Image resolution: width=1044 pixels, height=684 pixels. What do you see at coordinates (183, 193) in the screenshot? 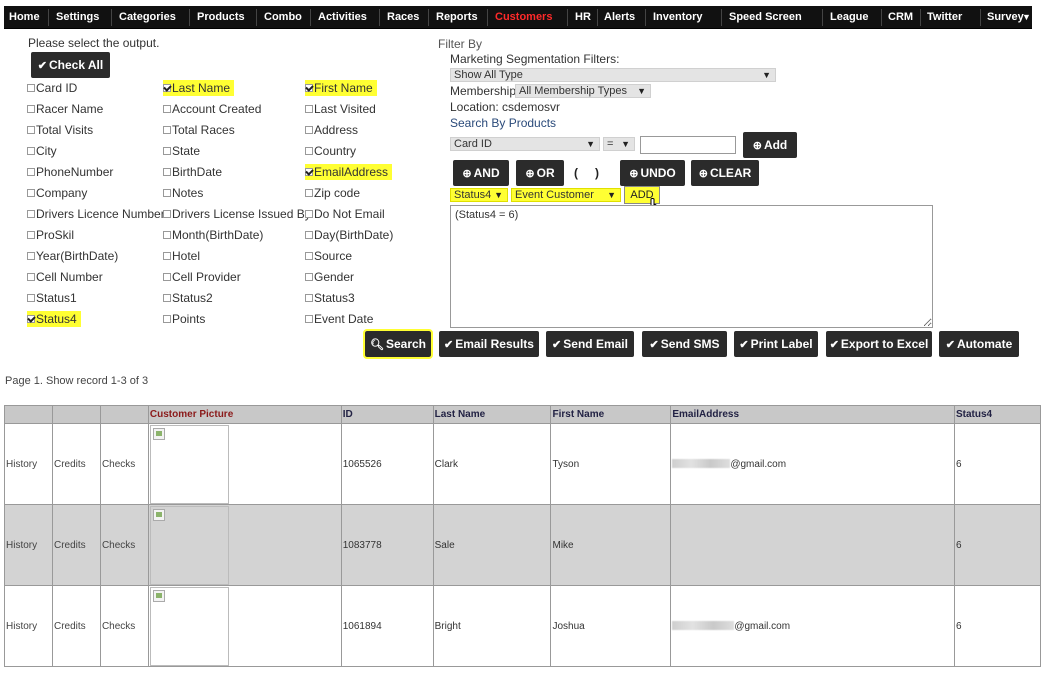
I see `output-field-notes: Notes` at bounding box center [183, 193].